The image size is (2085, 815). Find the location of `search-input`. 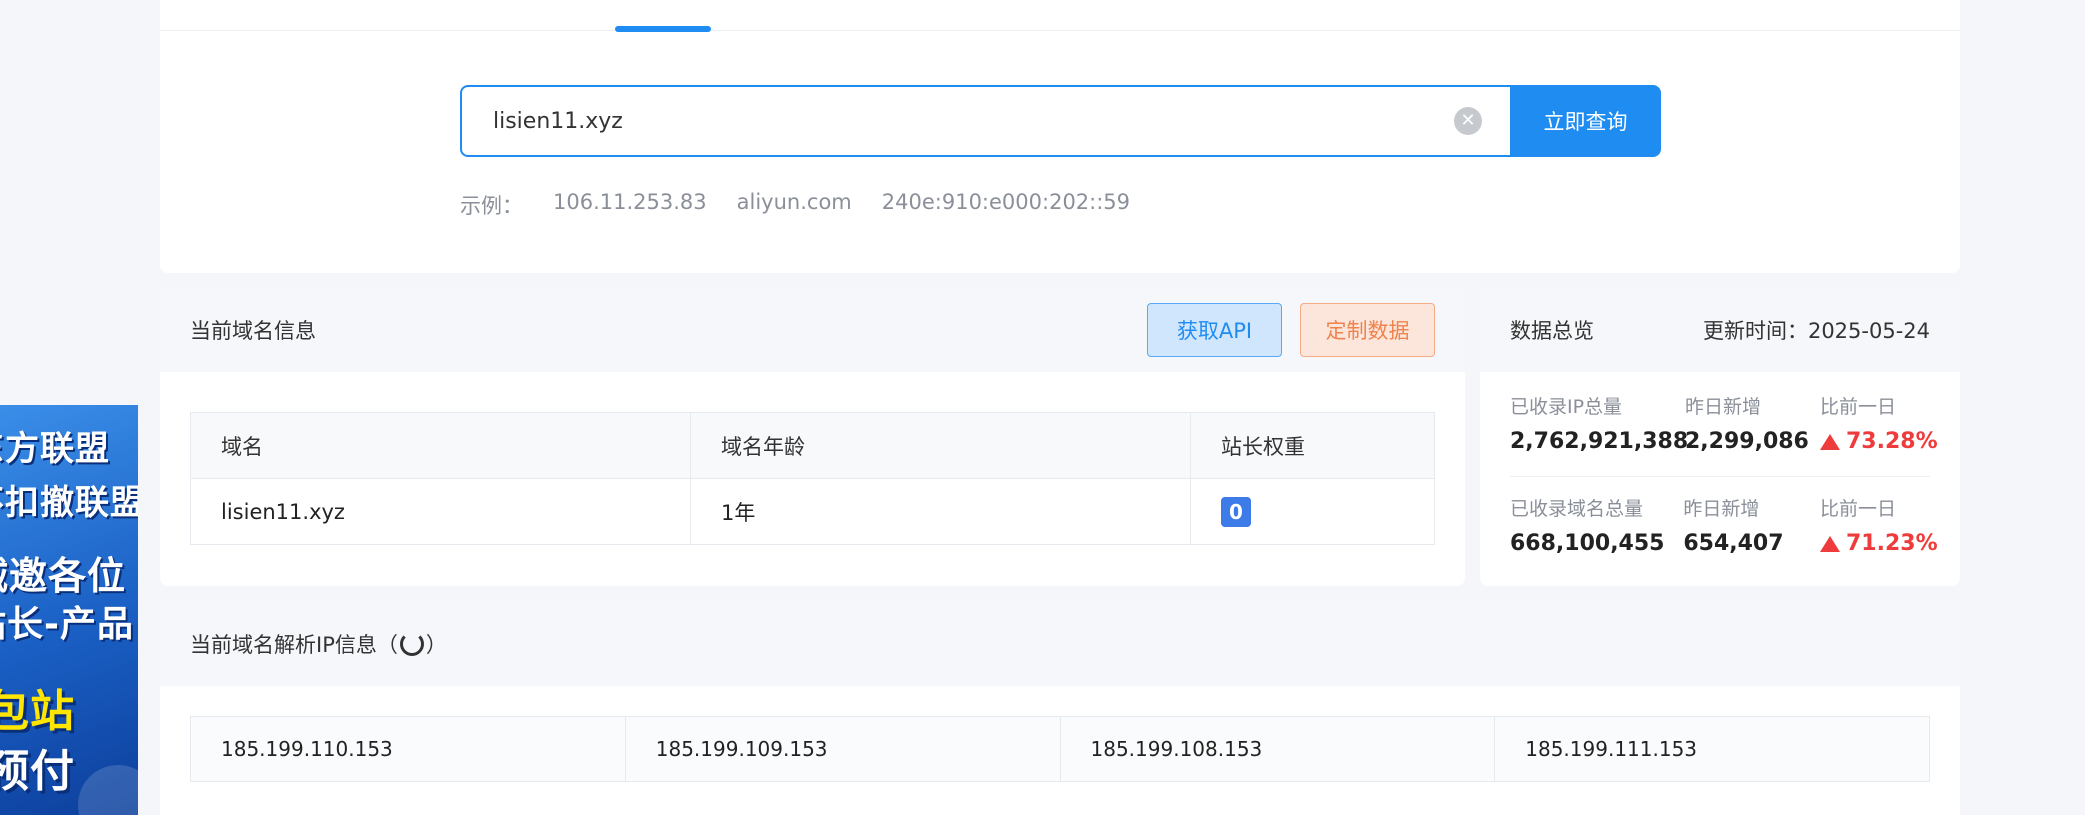

search-input is located at coordinates (958, 121).